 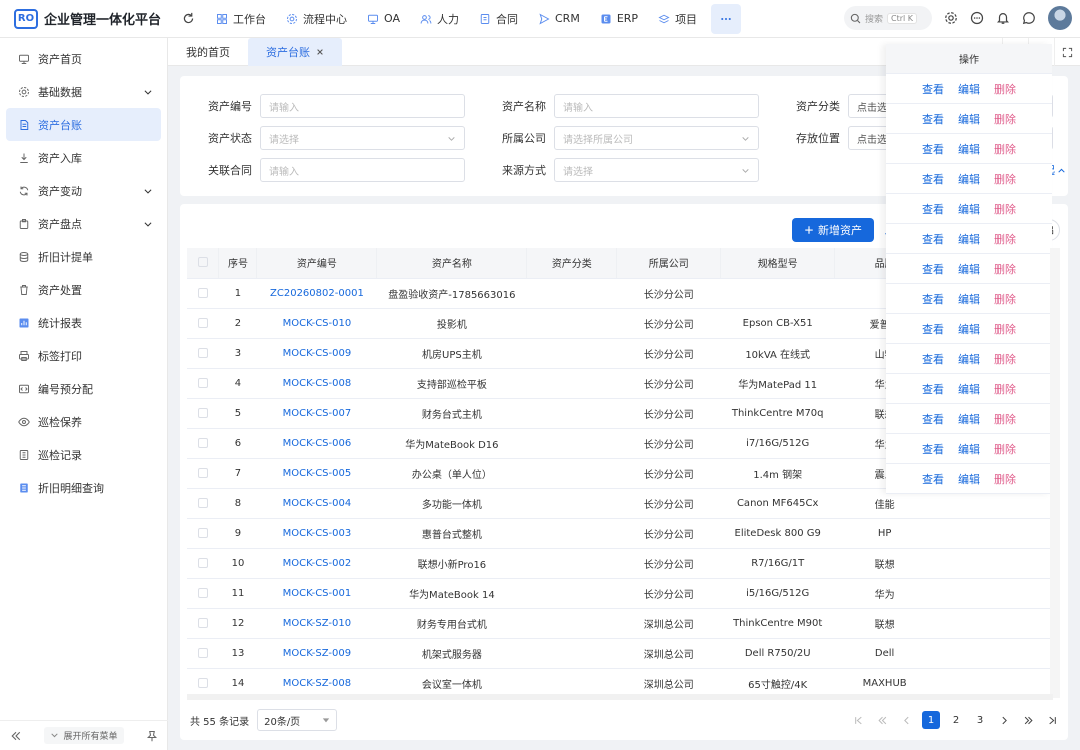 I want to click on settings-icon, so click(x=951, y=18).